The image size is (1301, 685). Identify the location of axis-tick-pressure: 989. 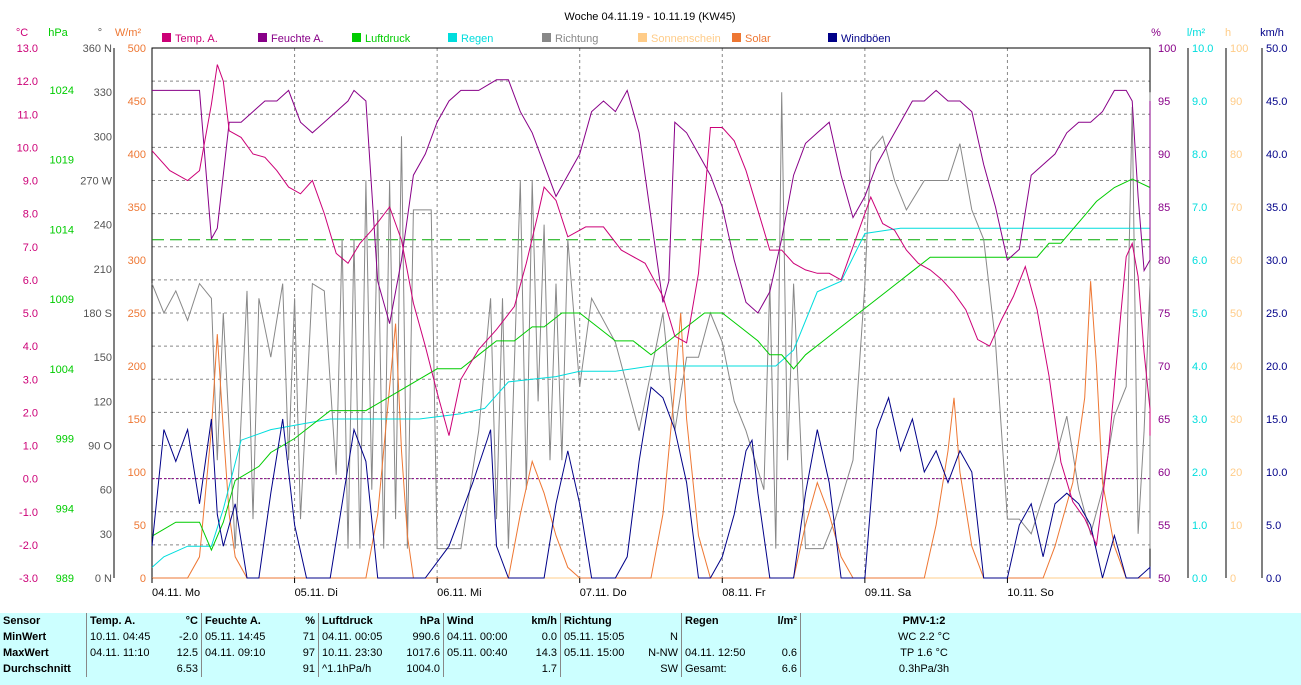
(65, 579).